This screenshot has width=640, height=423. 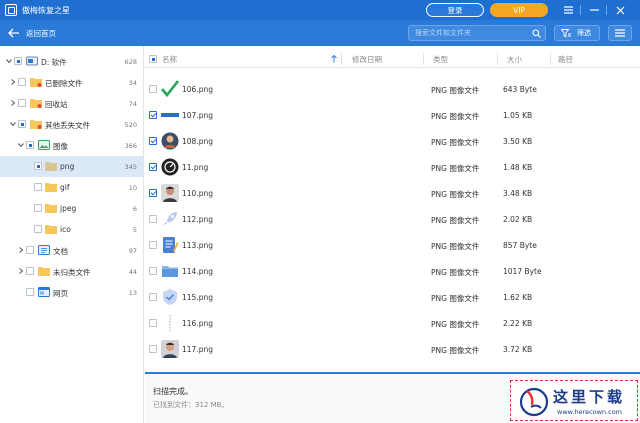 I want to click on tree-item-label: 其他丢失文件, so click(x=67, y=125).